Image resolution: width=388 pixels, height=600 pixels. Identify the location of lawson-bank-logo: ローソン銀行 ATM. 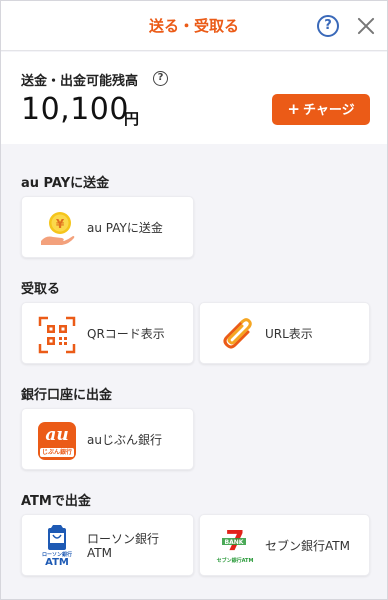
(57, 547).